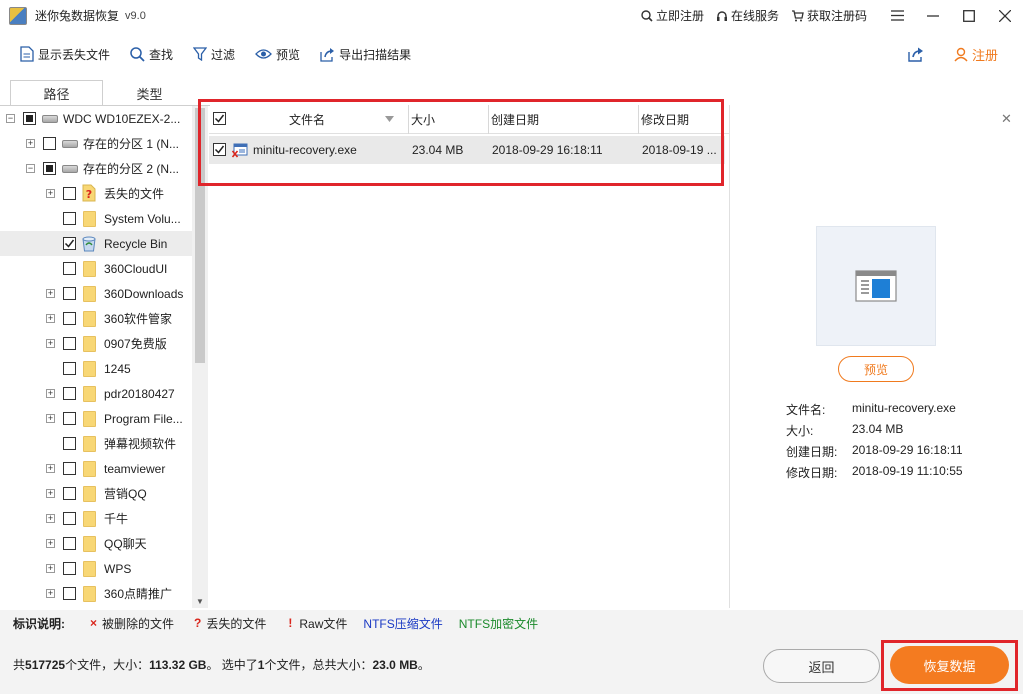 Image resolution: width=1023 pixels, height=694 pixels. What do you see at coordinates (214, 54) in the screenshot?
I see `filter-button: 过滤` at bounding box center [214, 54].